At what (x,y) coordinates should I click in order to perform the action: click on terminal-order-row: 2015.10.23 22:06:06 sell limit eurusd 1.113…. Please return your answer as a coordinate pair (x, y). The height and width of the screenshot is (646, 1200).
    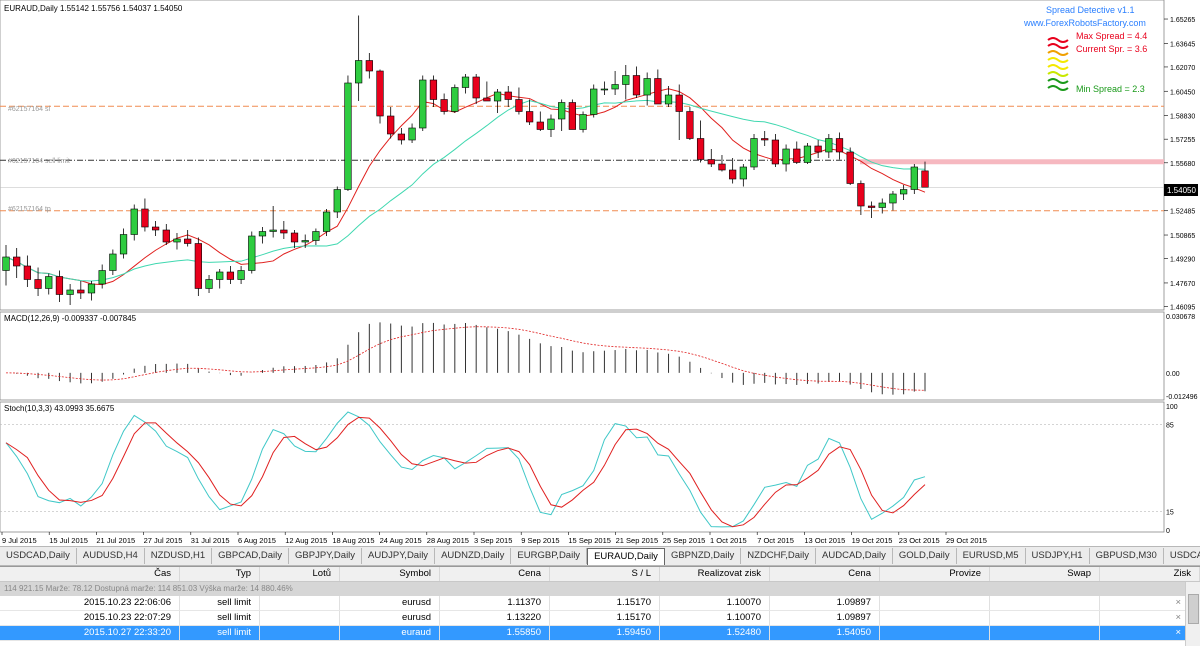
    Looking at the image, I should click on (600, 603).